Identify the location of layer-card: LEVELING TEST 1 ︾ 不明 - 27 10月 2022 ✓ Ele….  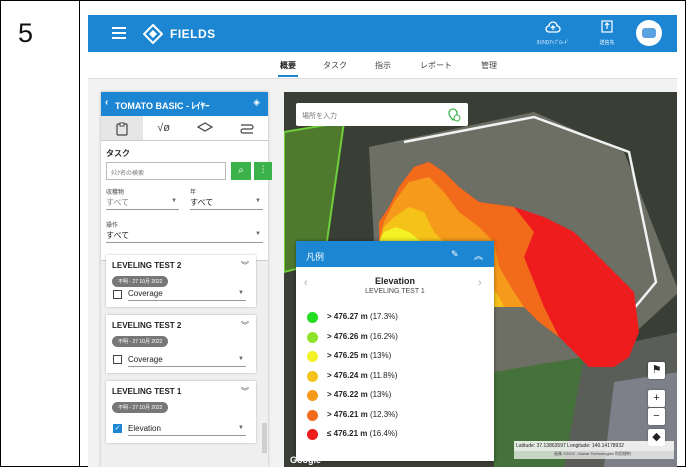
(181, 412).